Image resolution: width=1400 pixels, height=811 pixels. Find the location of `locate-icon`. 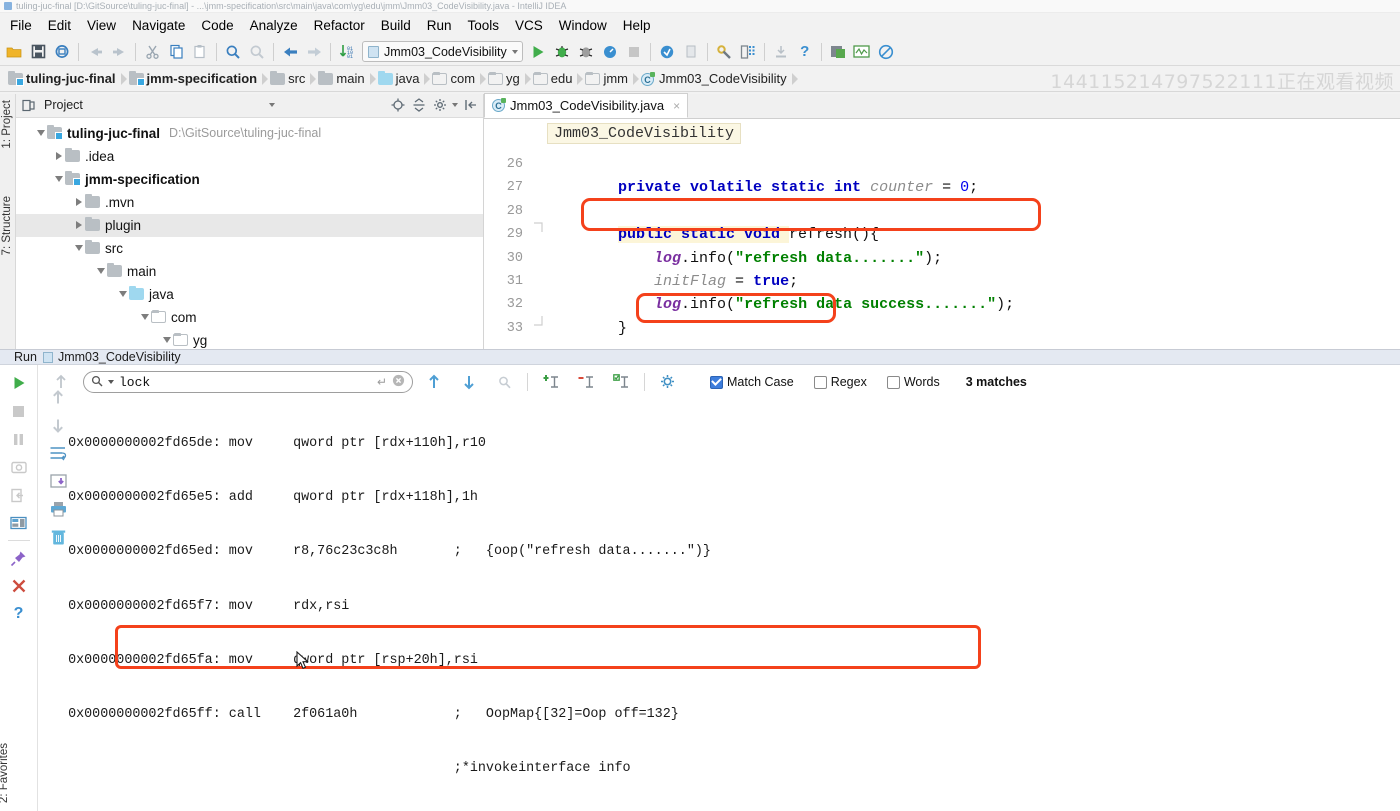

locate-icon is located at coordinates (397, 105).